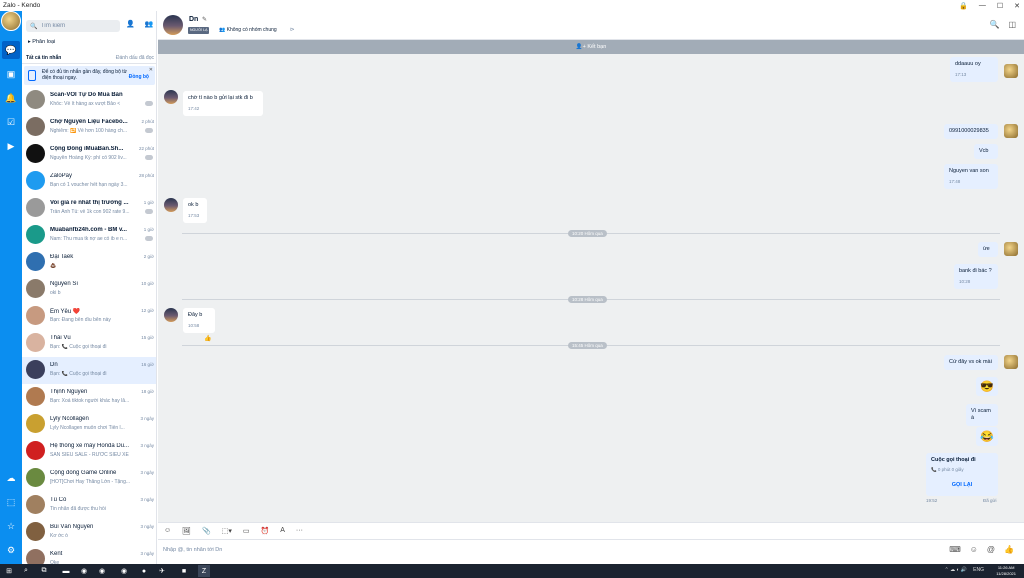 Image resolution: width=1024 pixels, height=578 pixels. What do you see at coordinates (955, 549) in the screenshot?
I see `quick-message-icon: ⌨` at bounding box center [955, 549].